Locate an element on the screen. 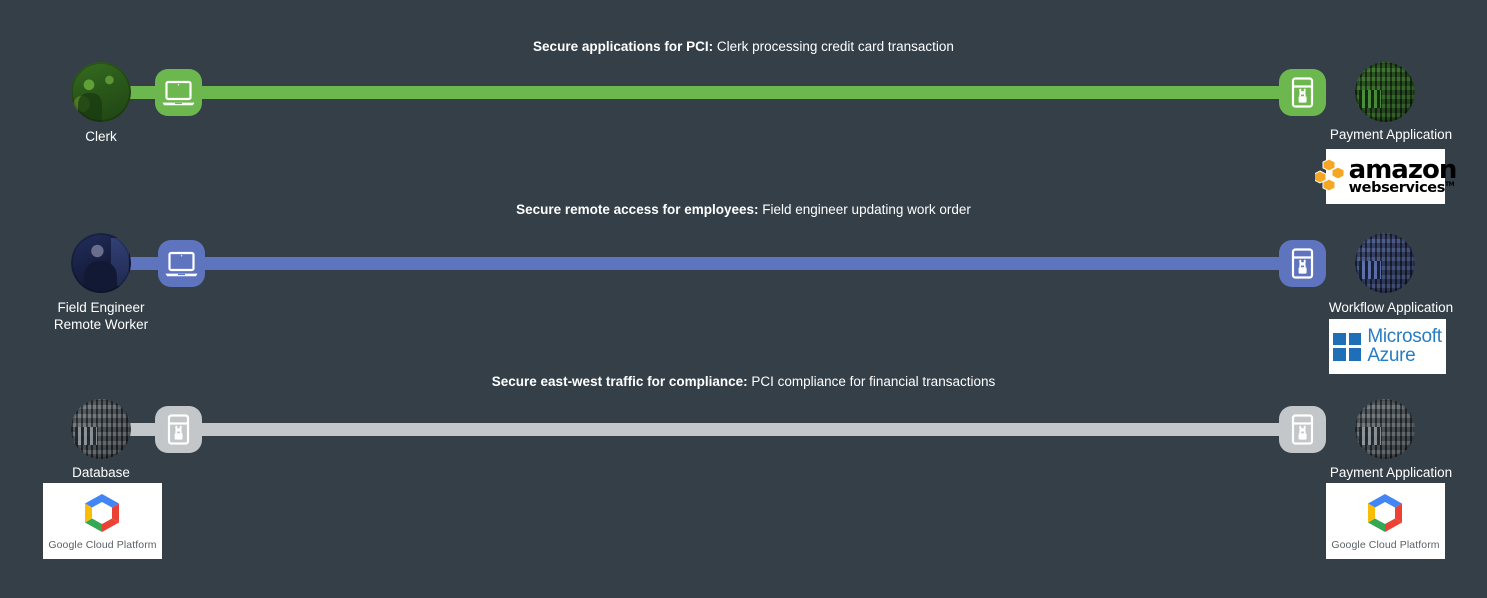 Image resolution: width=1487 pixels, height=598 pixels. google-cloud-platform-logo-left: Google Cloud Platform is located at coordinates (102, 521).